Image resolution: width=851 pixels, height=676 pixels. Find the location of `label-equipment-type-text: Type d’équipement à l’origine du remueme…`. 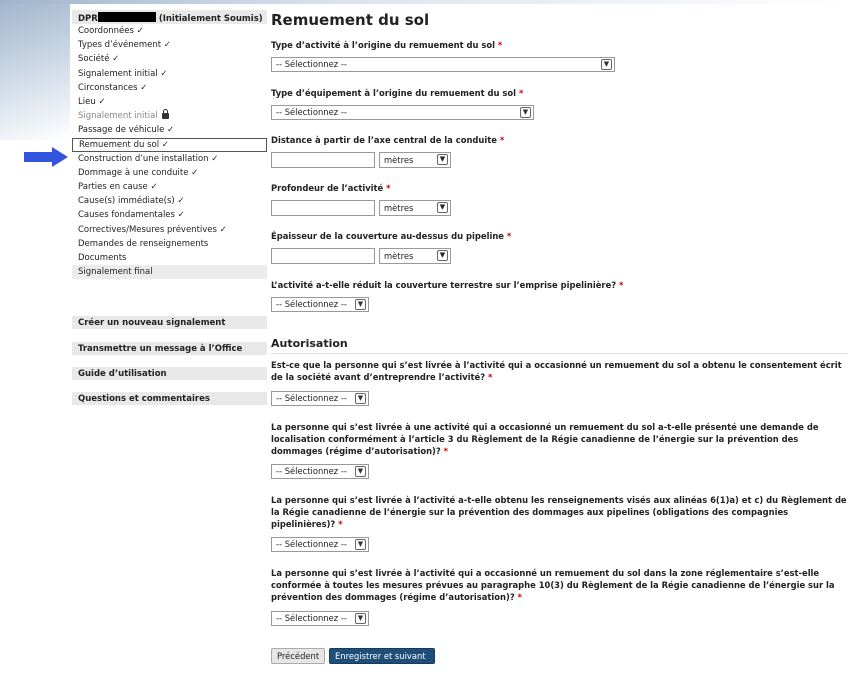

label-equipment-type-text: Type d’équipement à l’origine du remueme… is located at coordinates (394, 93).